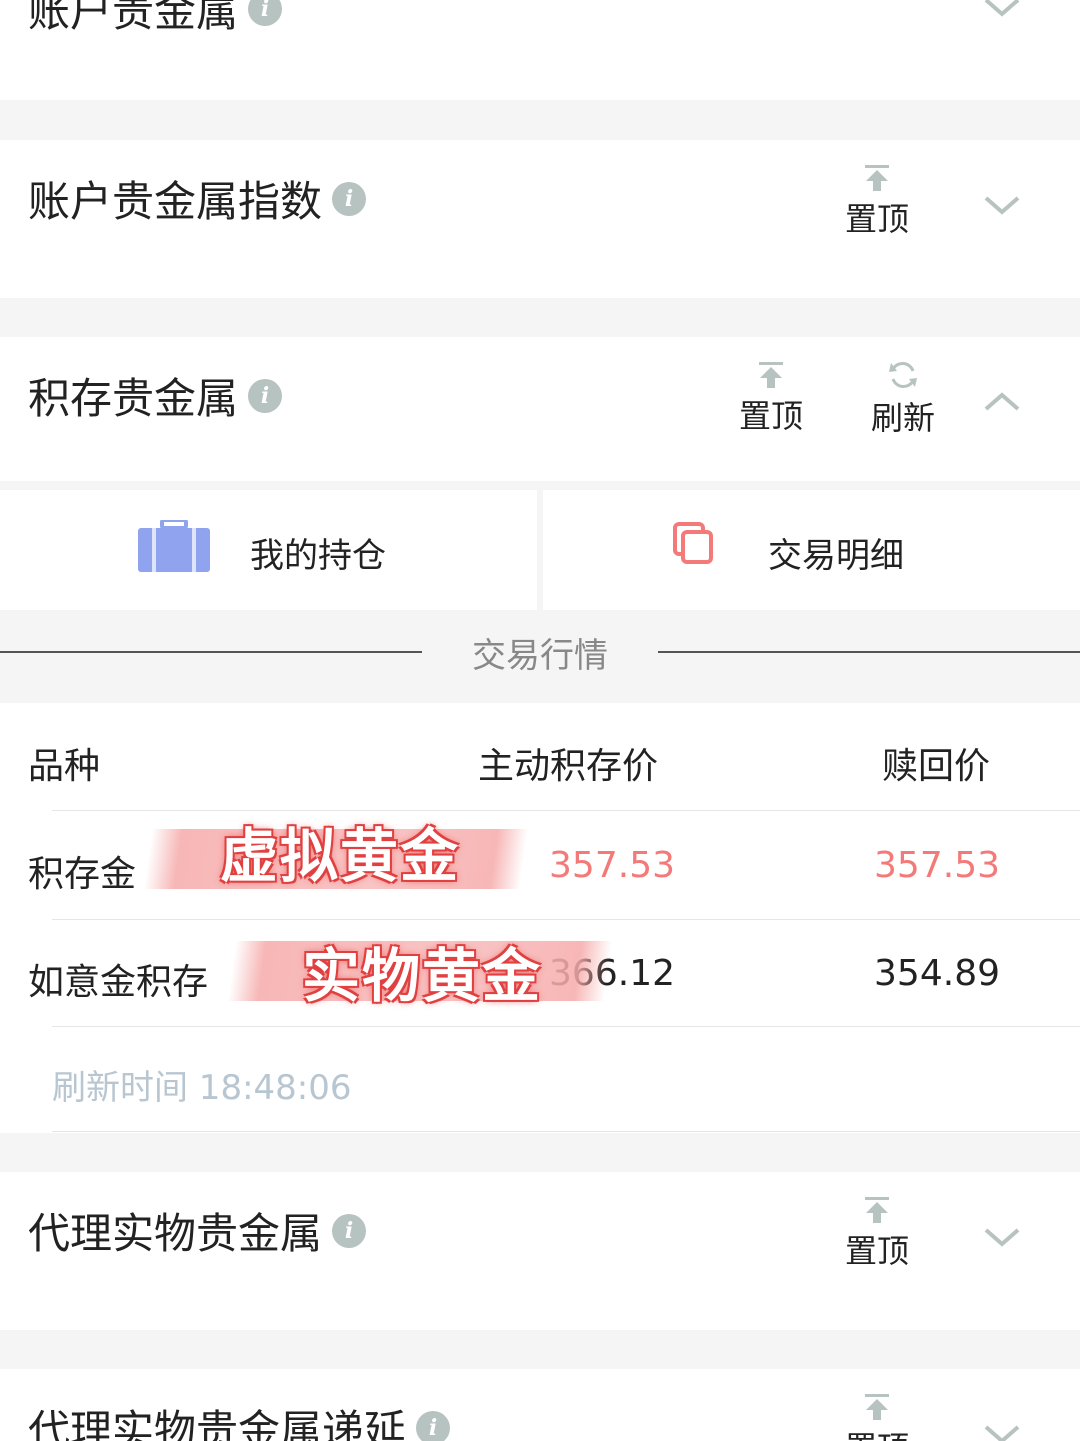 This screenshot has height=1441, width=1080. Describe the element at coordinates (1002, 402) in the screenshot. I see `chevron-up-icon` at that location.